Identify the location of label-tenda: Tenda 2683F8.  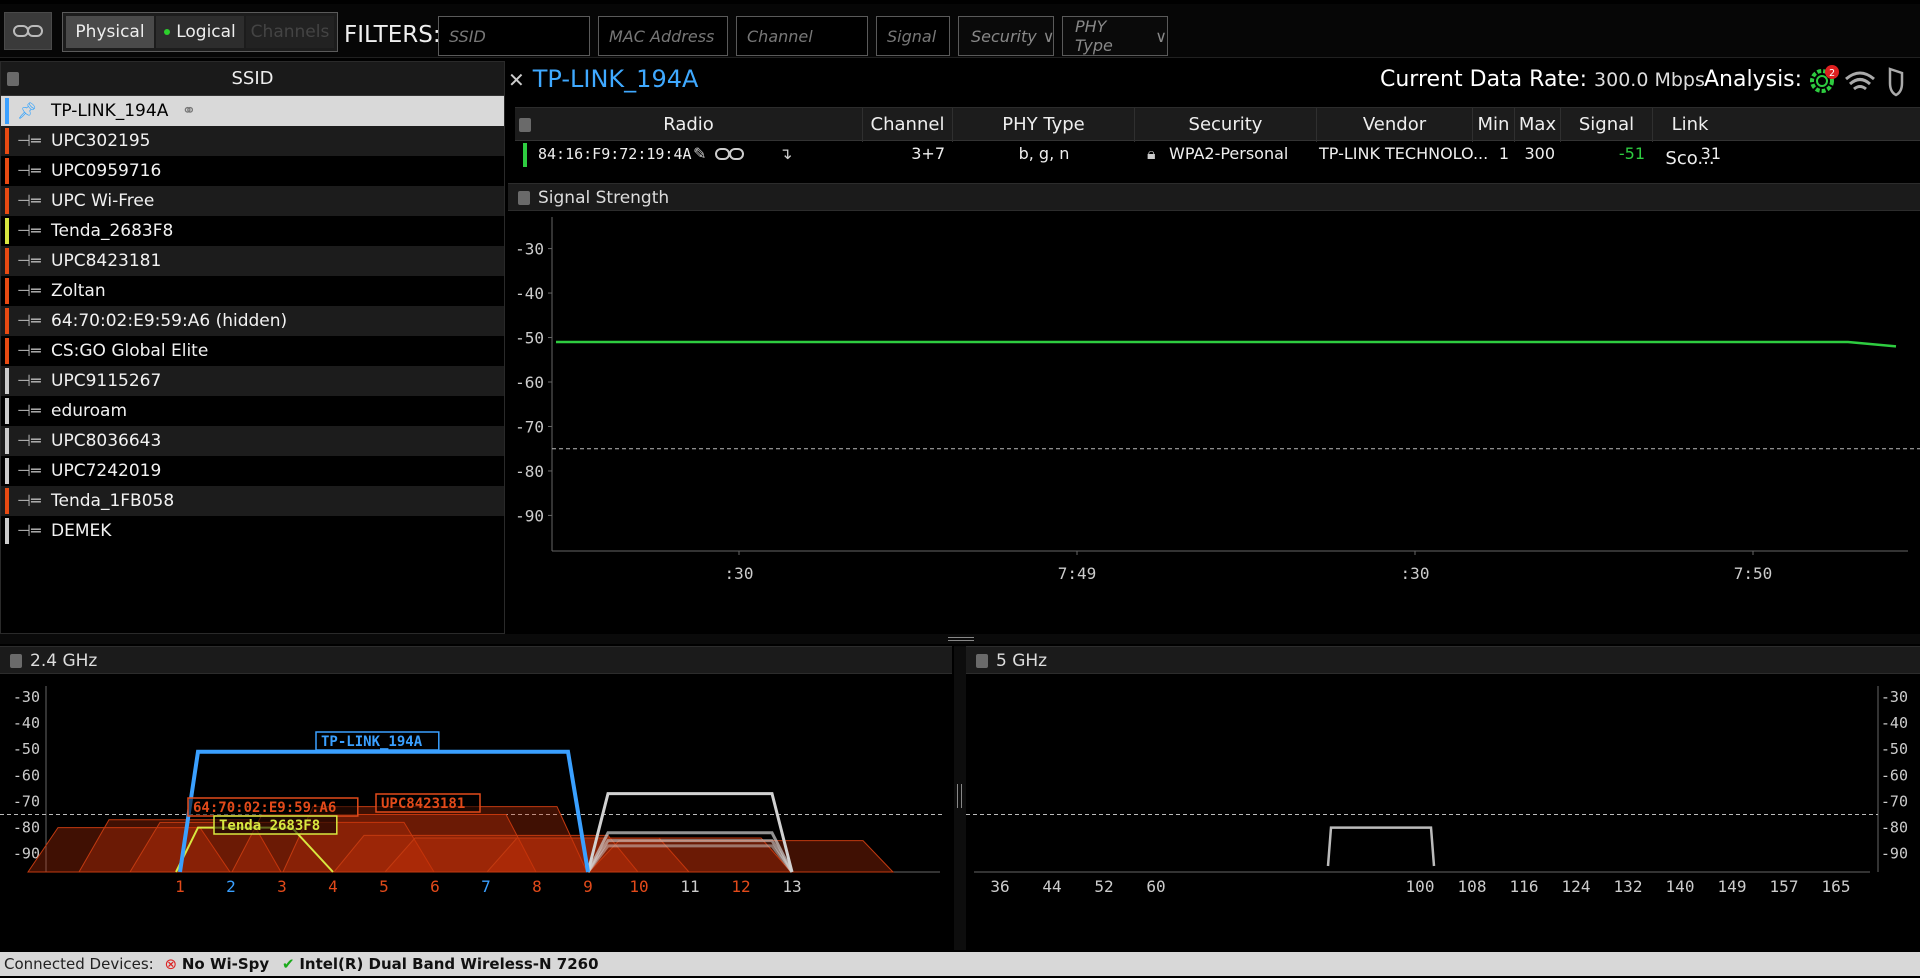
(269, 826).